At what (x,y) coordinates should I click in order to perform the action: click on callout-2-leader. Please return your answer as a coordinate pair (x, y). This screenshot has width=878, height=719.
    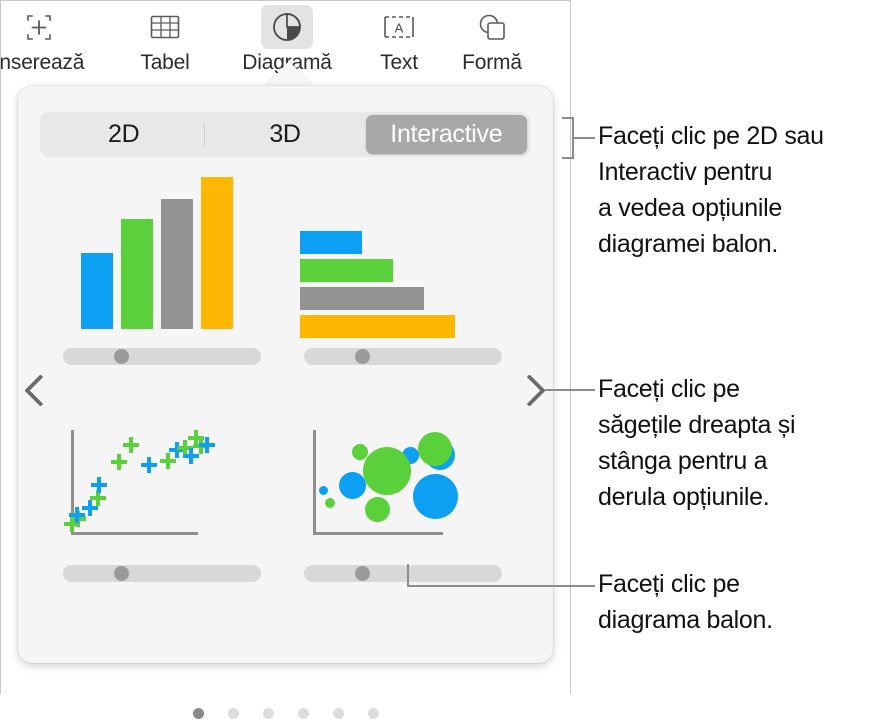
    Looking at the image, I should click on (570, 390).